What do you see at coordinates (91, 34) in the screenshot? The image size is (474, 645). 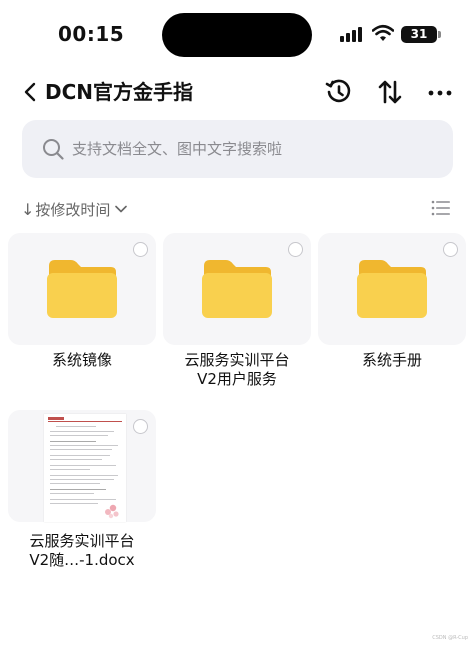 I see `status-time: 00:15` at bounding box center [91, 34].